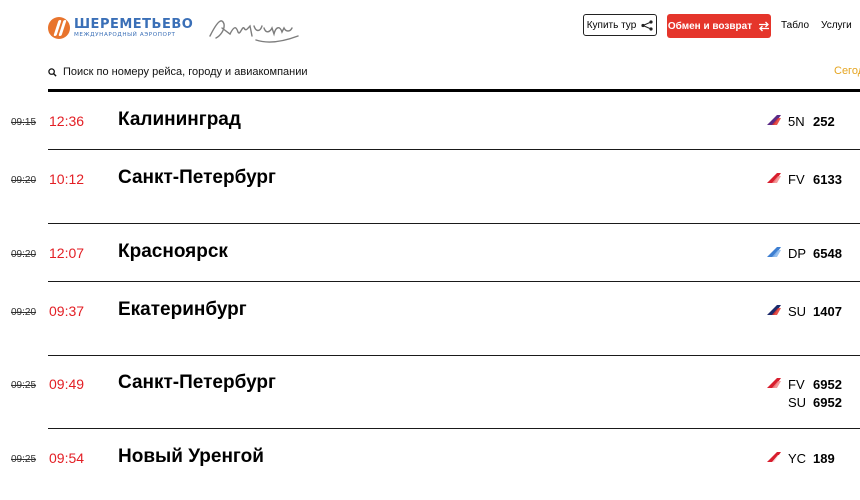  I want to click on nav-item-services: Услуги, so click(836, 25).